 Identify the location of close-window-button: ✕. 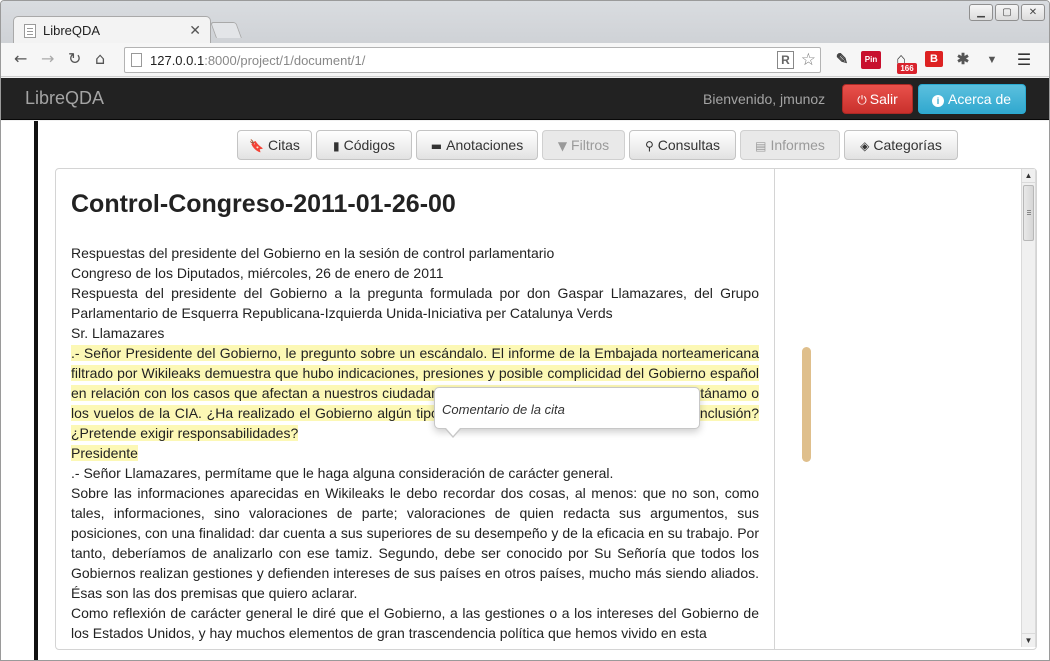
(1033, 12).